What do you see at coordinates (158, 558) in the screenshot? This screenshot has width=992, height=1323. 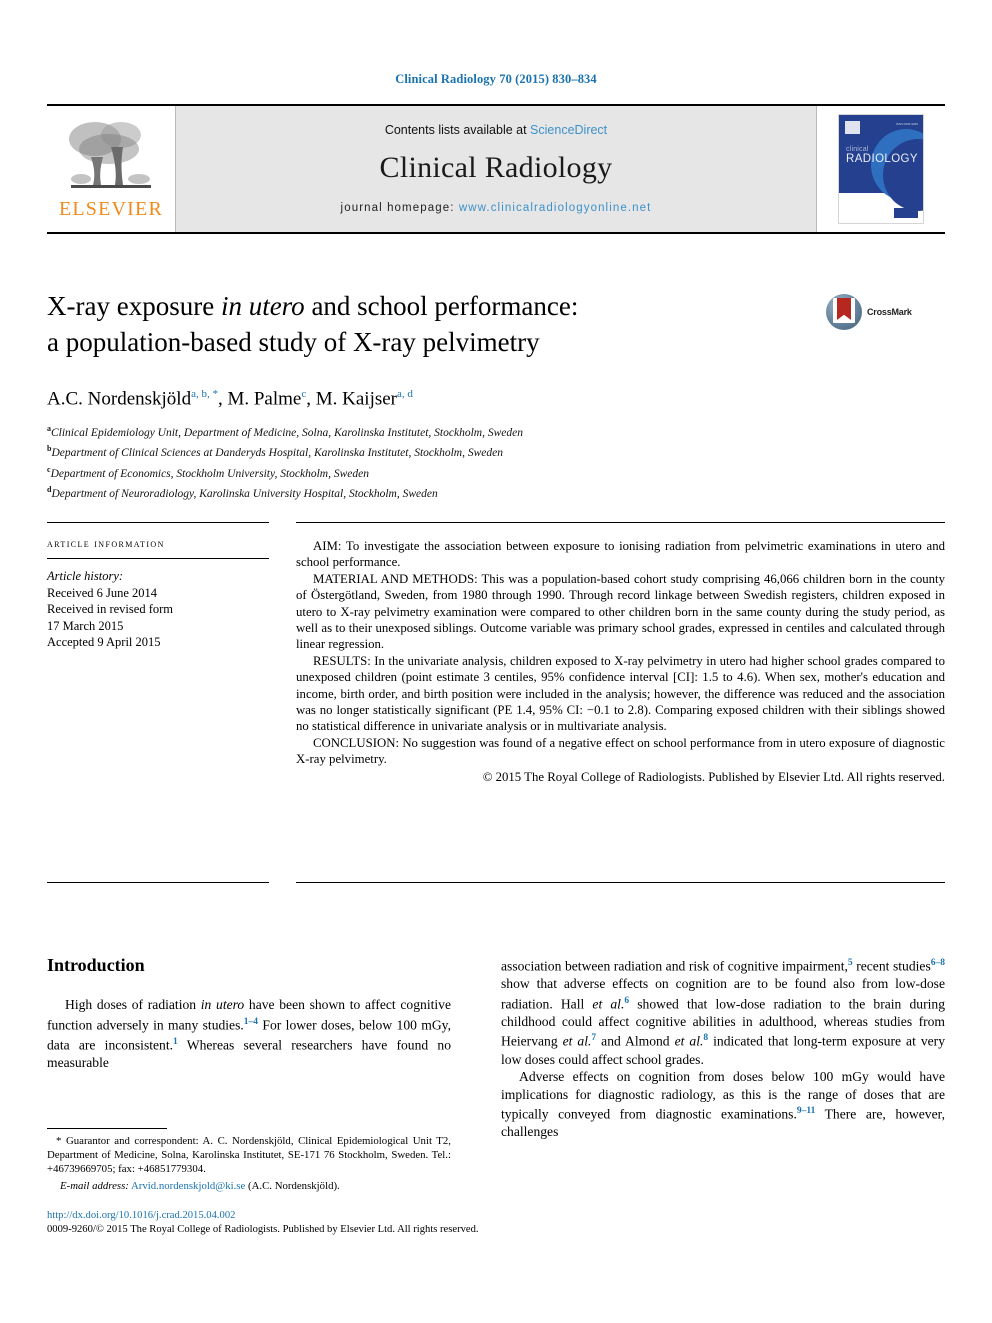 I see `article-information-divider` at bounding box center [158, 558].